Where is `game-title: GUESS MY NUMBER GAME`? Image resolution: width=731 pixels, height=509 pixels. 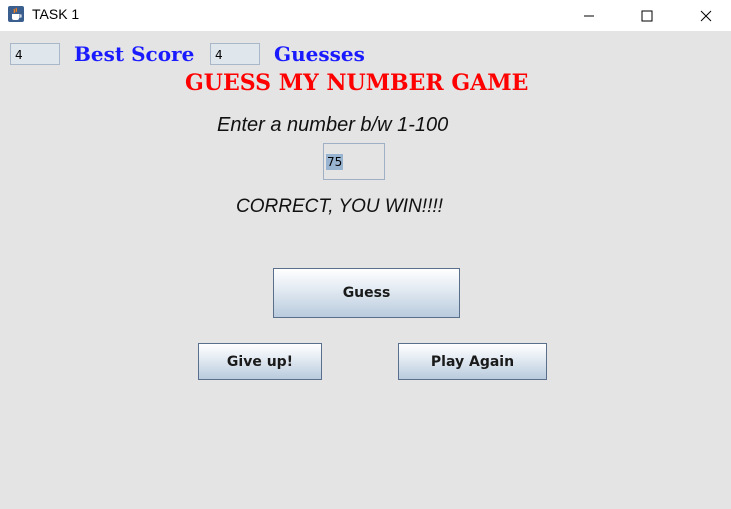
game-title: GUESS MY NUMBER GAME is located at coordinates (357, 83).